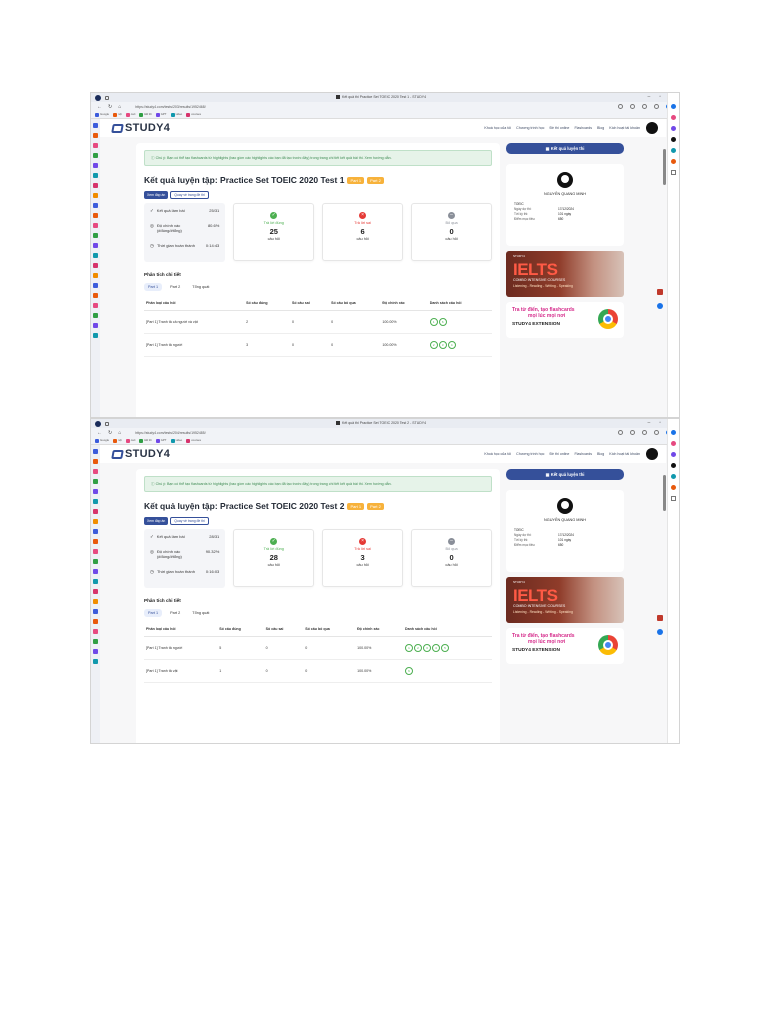 This screenshot has height=1024, width=768. Describe the element at coordinates (649, 423) in the screenshot. I see `minimize-icon: –` at that location.